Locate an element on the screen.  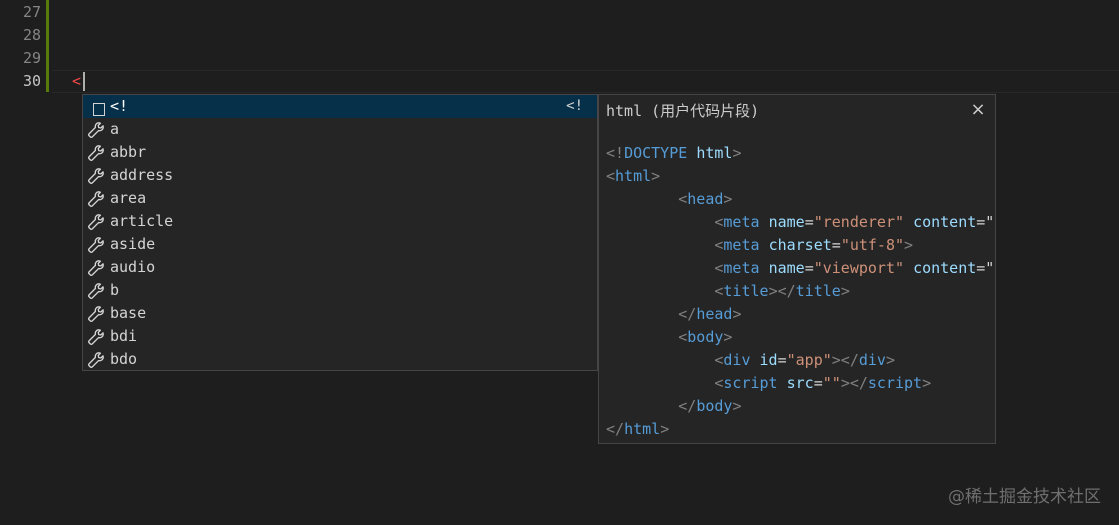
code-token: "viewport" is located at coordinates (859, 268).